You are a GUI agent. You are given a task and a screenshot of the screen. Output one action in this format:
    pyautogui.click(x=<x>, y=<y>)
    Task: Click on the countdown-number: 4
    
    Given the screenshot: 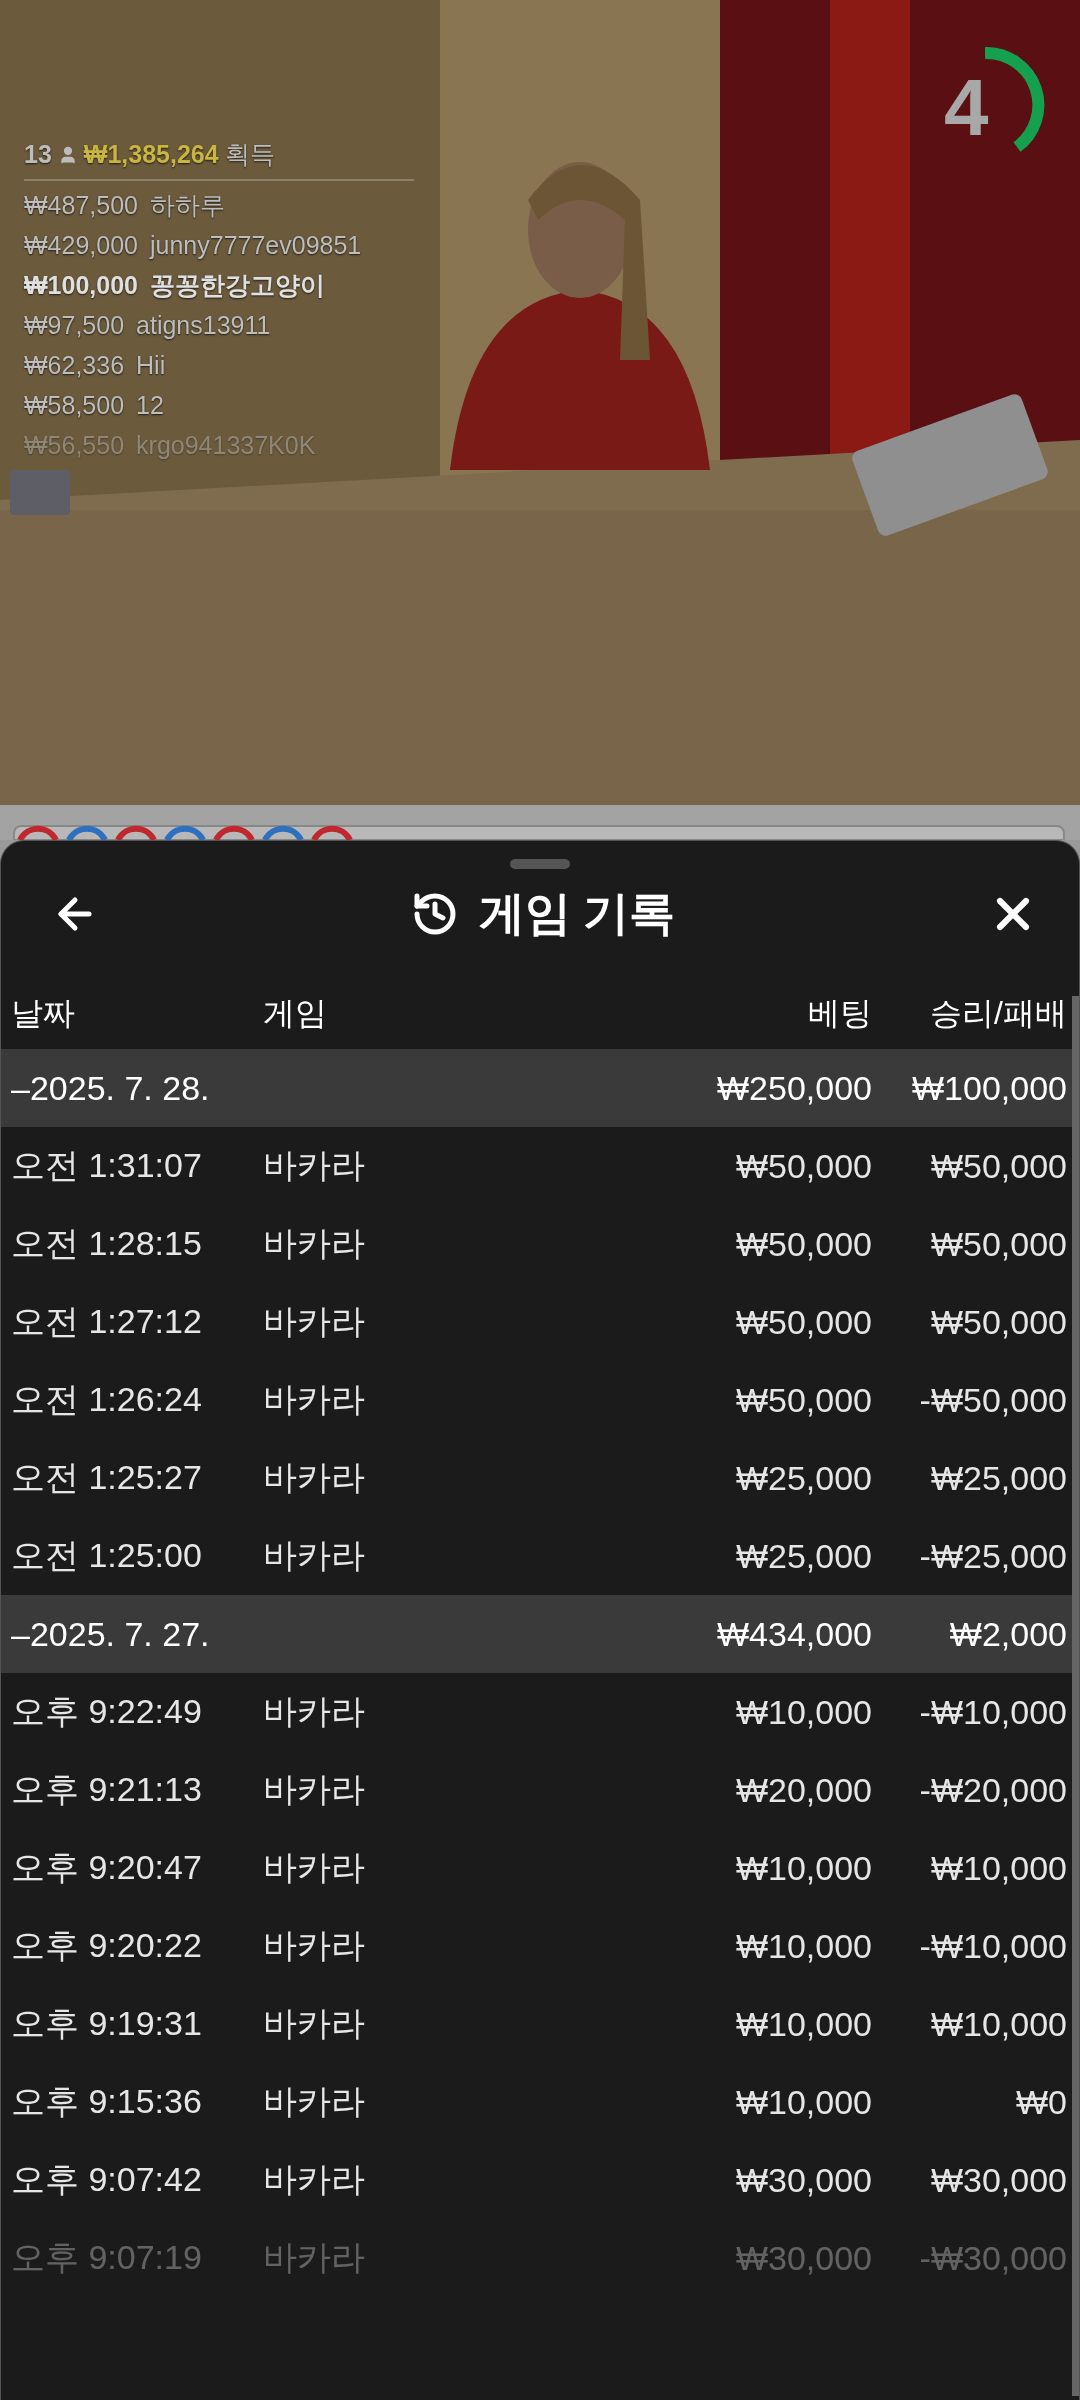 What is the action you would take?
    pyautogui.click(x=966, y=108)
    